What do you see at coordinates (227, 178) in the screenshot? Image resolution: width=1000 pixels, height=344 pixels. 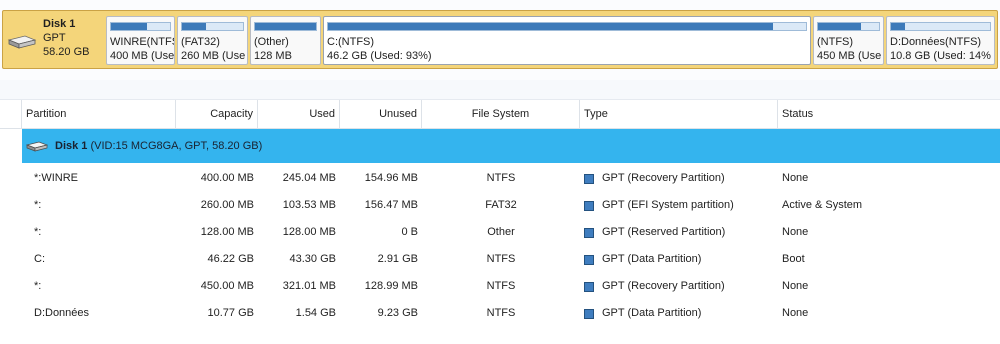 I see `cell-capacity: 400.00 MB` at bounding box center [227, 178].